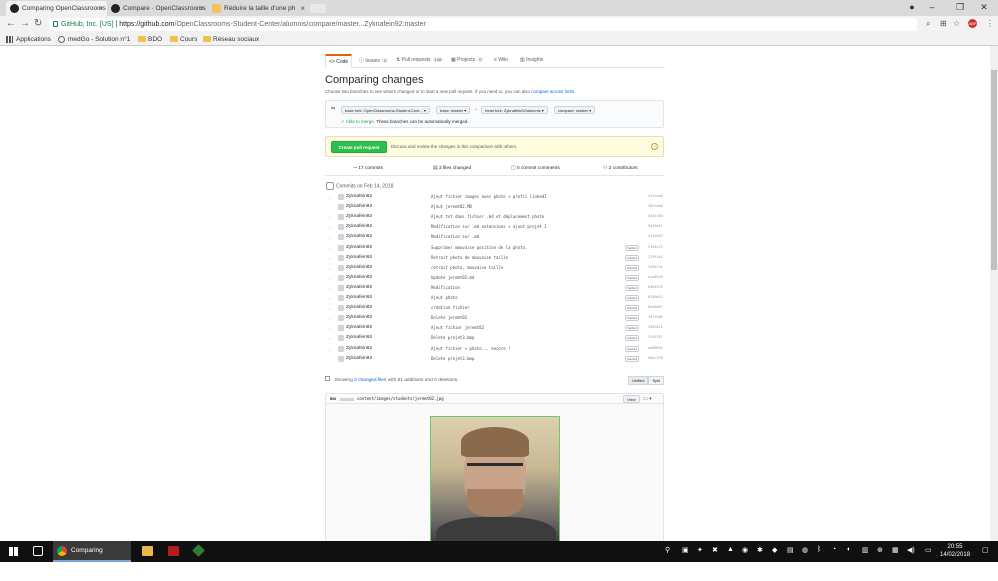 This screenshot has width=998, height=581. Describe the element at coordinates (450, 307) in the screenshot. I see `commit-message: création fichier` at that location.